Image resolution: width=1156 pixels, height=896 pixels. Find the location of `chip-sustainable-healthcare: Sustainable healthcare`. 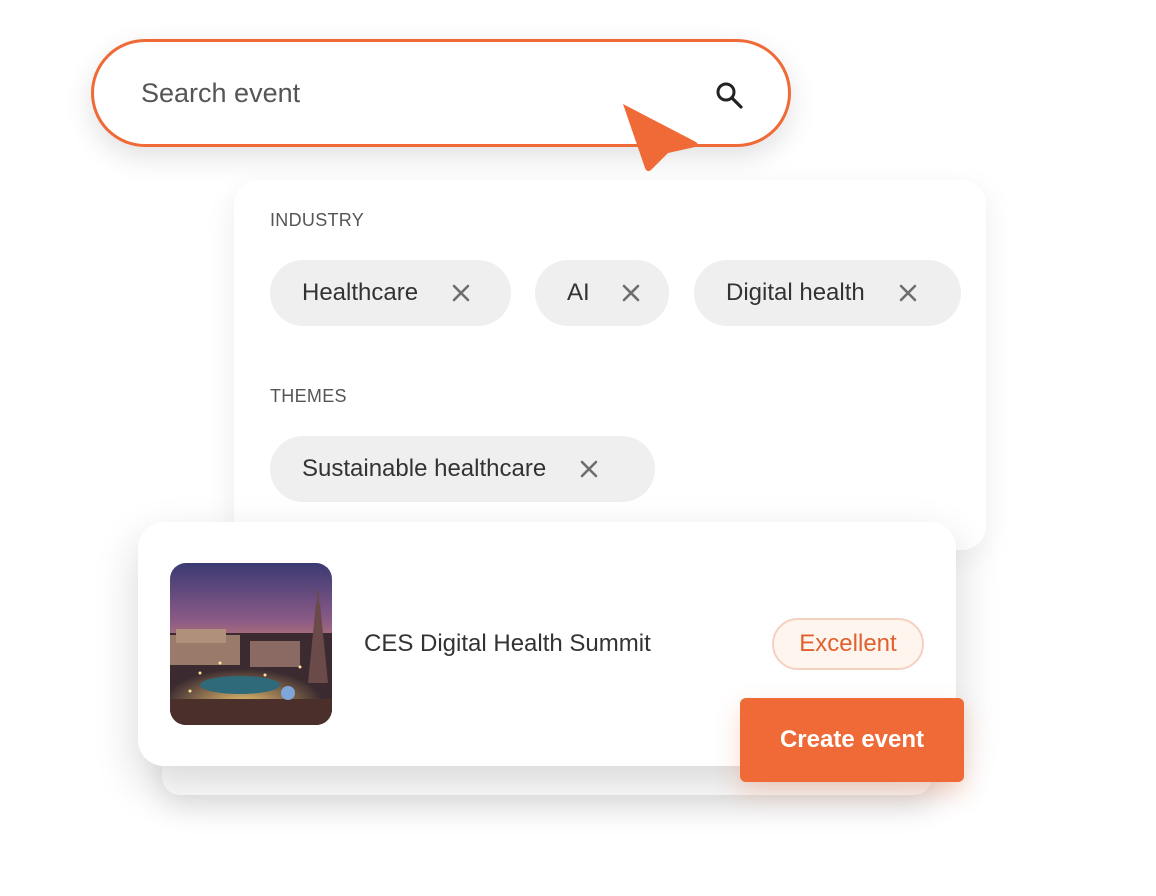

chip-sustainable-healthcare: Sustainable healthcare is located at coordinates (462, 469).